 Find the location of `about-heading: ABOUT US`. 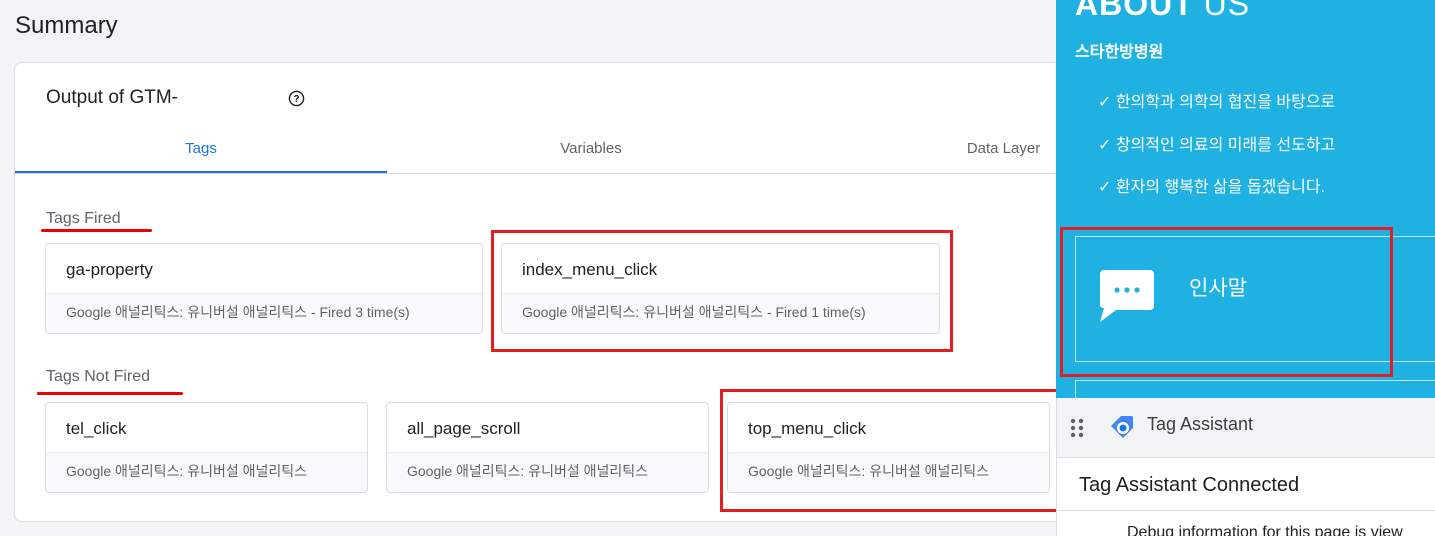

about-heading: ABOUT US is located at coordinates (1162, 11).